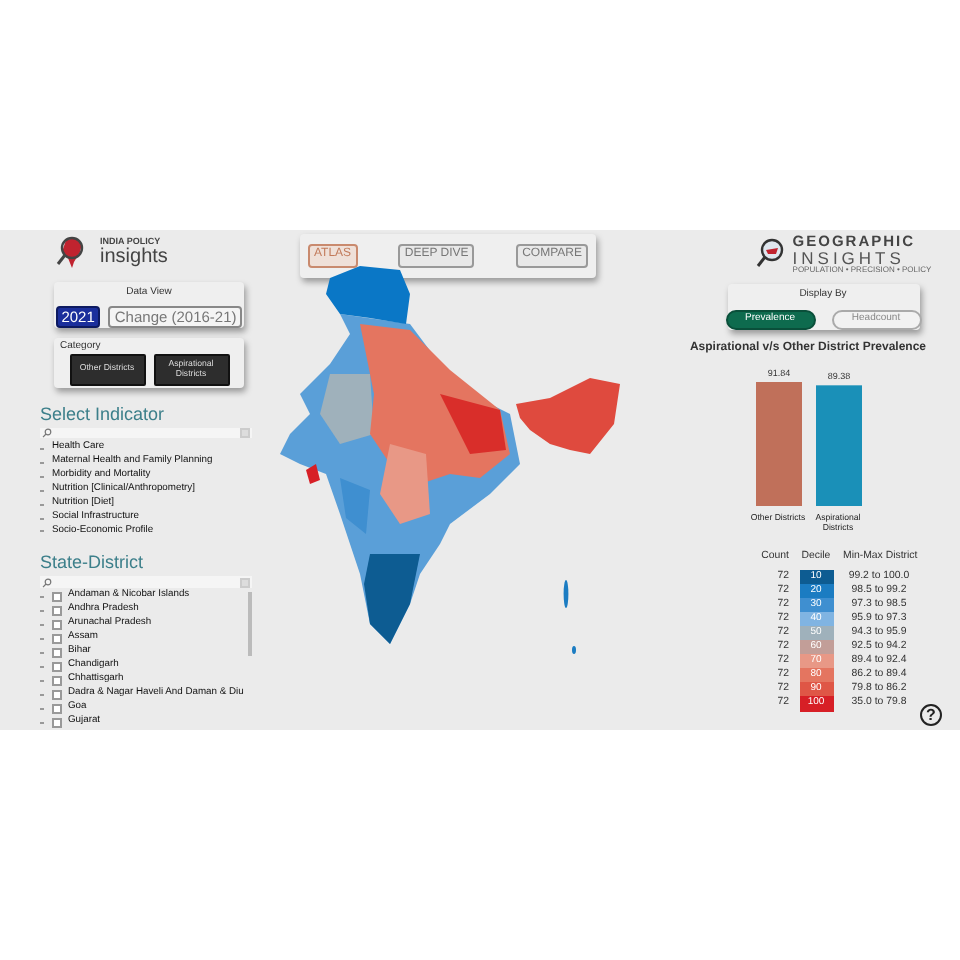 Image resolution: width=960 pixels, height=960 pixels. Describe the element at coordinates (931, 715) in the screenshot. I see `help-icon: ?` at that location.